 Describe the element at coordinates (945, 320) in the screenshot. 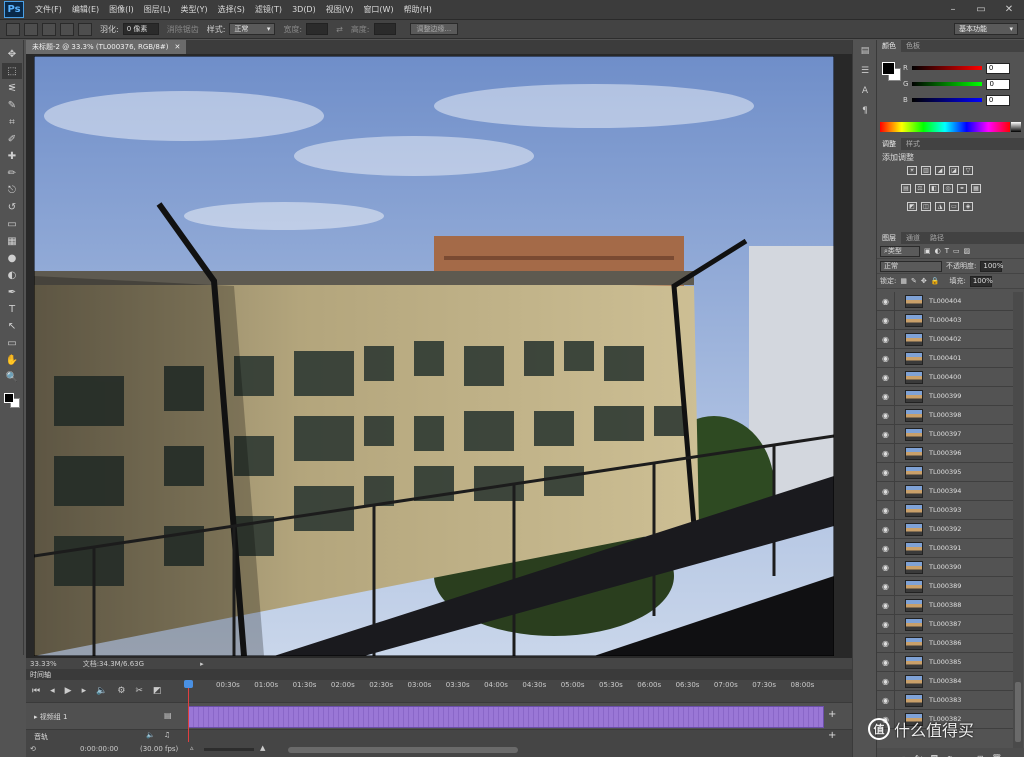

I see `layer-name: TL000403` at that location.